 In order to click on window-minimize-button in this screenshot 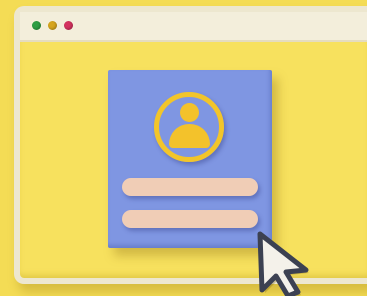, I will do `click(52, 25)`.